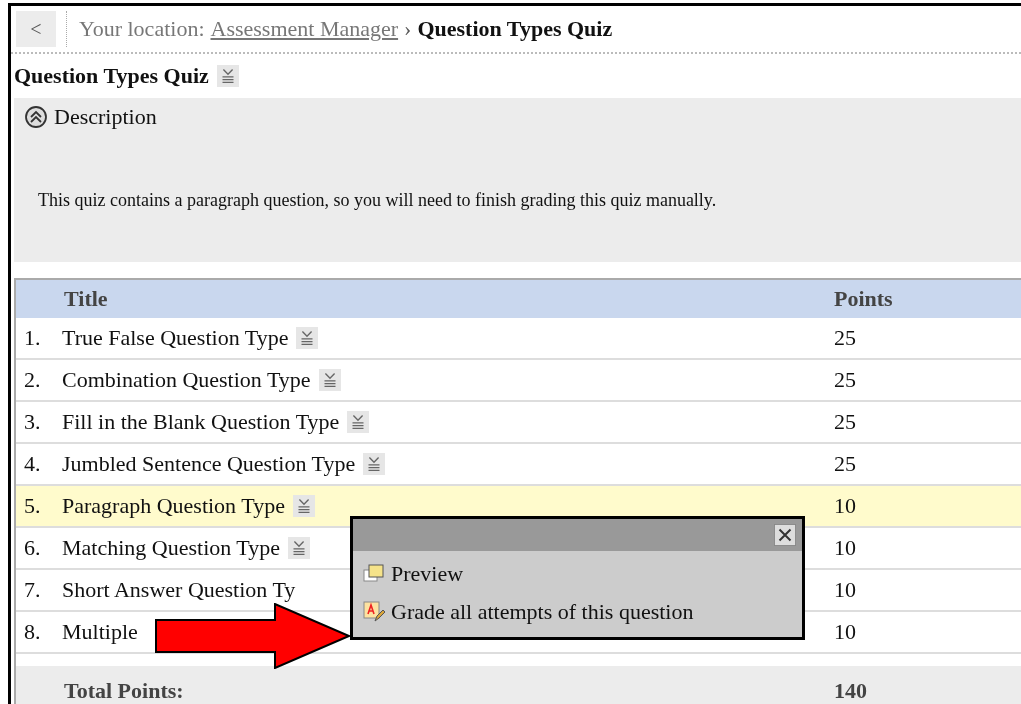 This screenshot has width=1021, height=704. Describe the element at coordinates (124, 691) in the screenshot. I see `total-label: Total Points:` at that location.